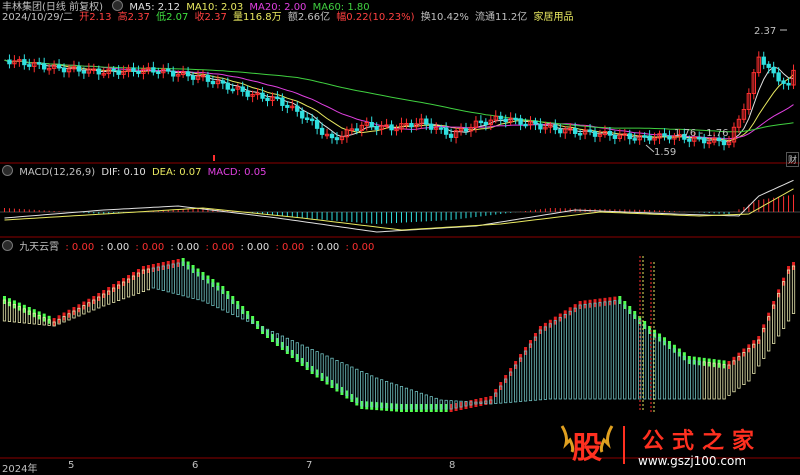 This screenshot has width=800, height=475. Describe the element at coordinates (210, 17) in the screenshot. I see `quote-close: 收2.37` at that location.